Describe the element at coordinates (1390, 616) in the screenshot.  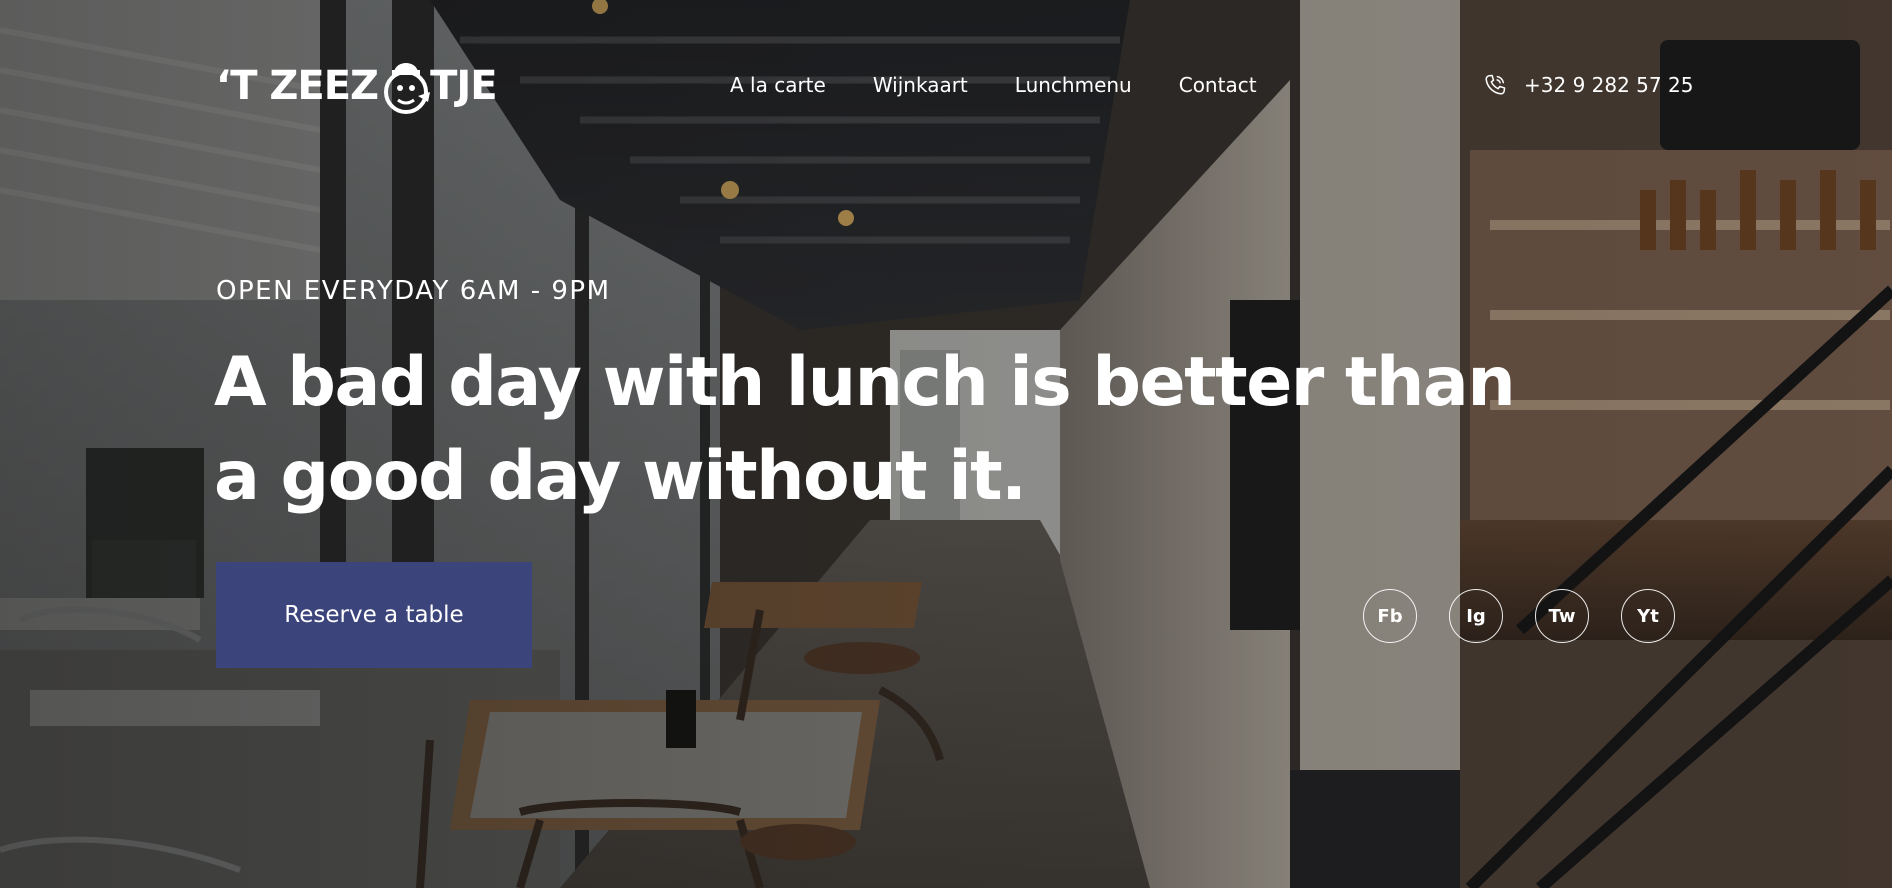
I see `facebook-link: Fb` at that location.